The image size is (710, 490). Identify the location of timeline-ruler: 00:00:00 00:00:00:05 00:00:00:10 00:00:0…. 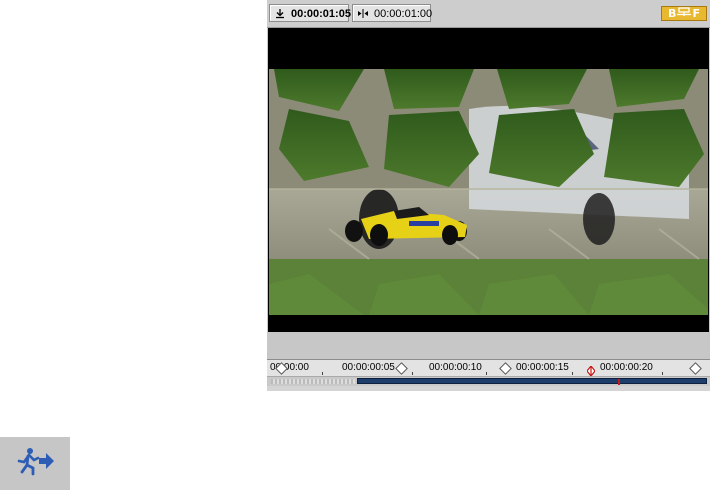
(488, 368).